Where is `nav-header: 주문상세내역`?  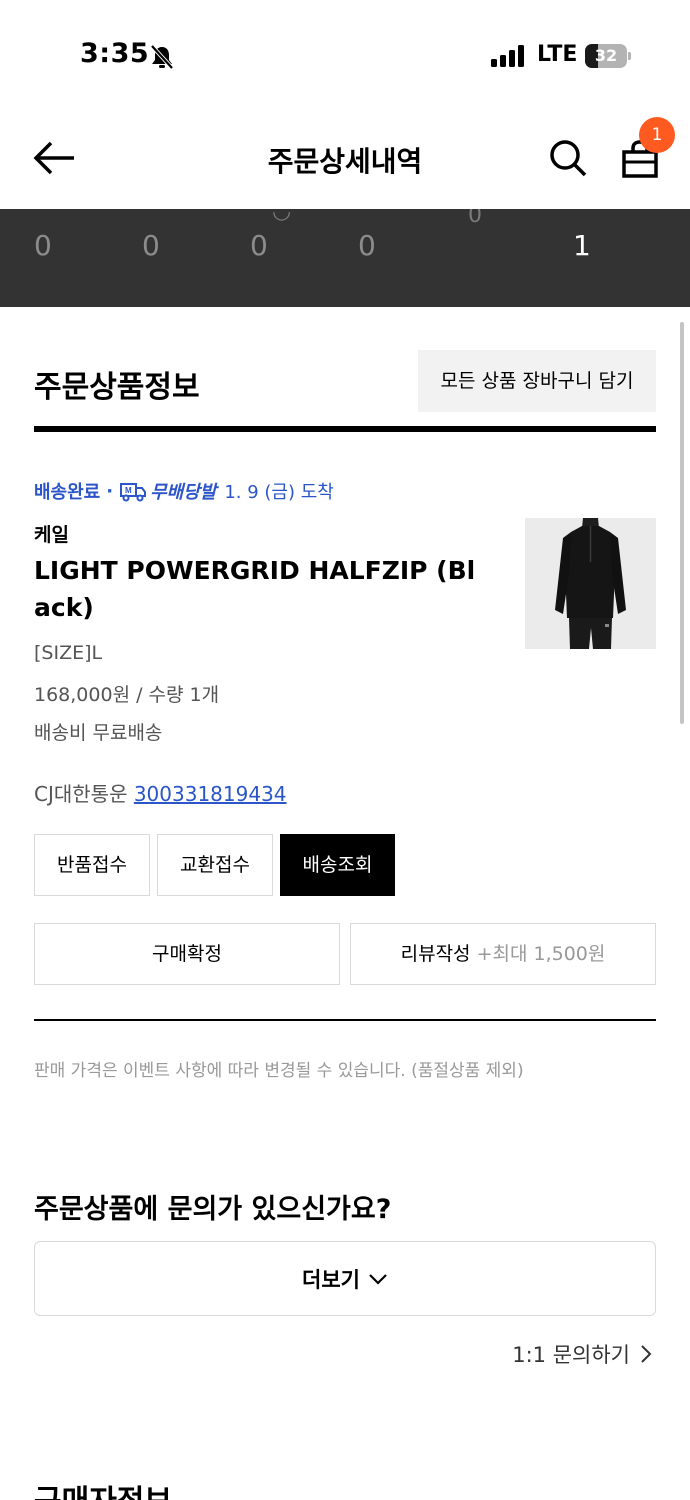 nav-header: 주문상세내역 is located at coordinates (345, 159).